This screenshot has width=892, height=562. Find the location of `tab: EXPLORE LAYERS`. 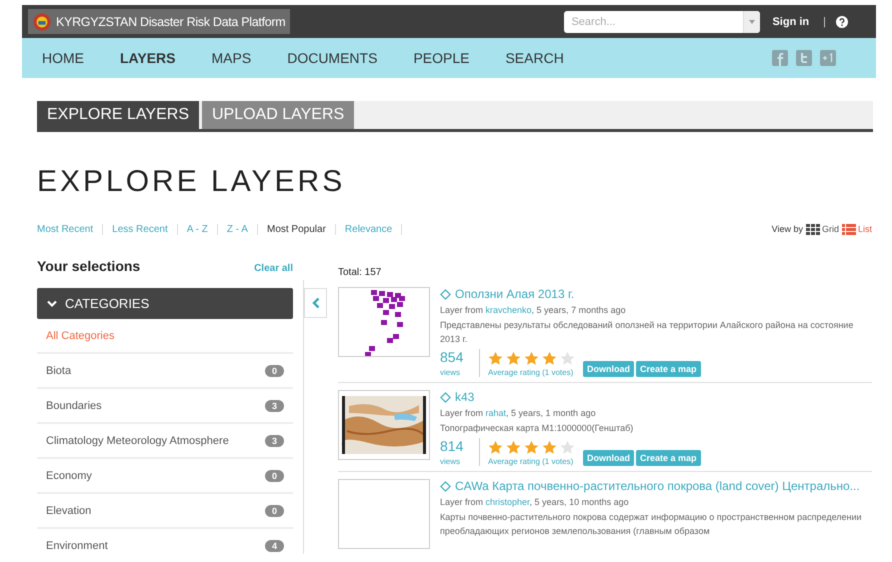

tab: EXPLORE LAYERS is located at coordinates (118, 115).